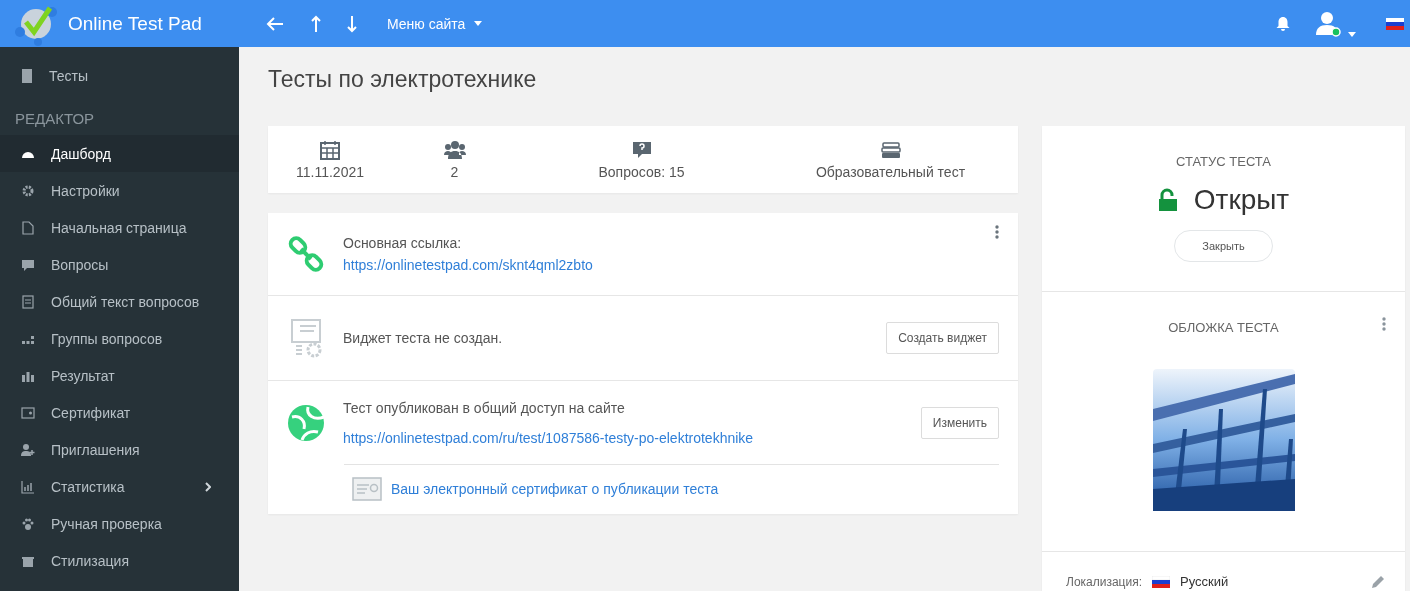  Describe the element at coordinates (119, 560) in the screenshot. I see `sidebar-item: Стилизация` at that location.